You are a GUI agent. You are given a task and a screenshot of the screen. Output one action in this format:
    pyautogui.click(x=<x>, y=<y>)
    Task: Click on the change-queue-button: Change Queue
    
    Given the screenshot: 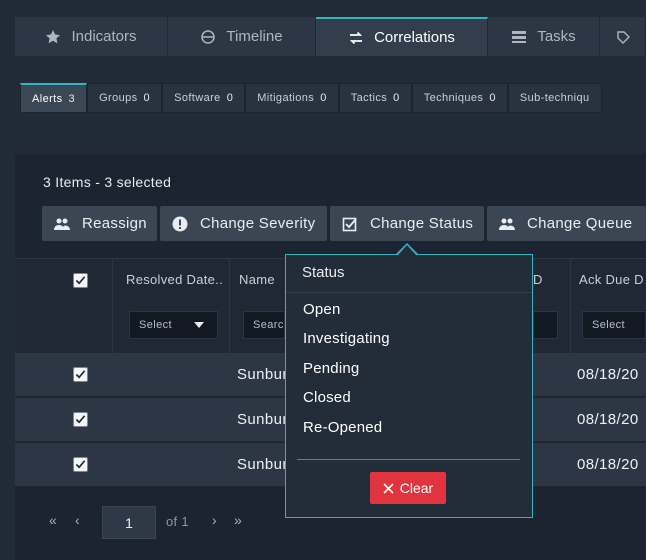 What is the action you would take?
    pyautogui.click(x=566, y=223)
    